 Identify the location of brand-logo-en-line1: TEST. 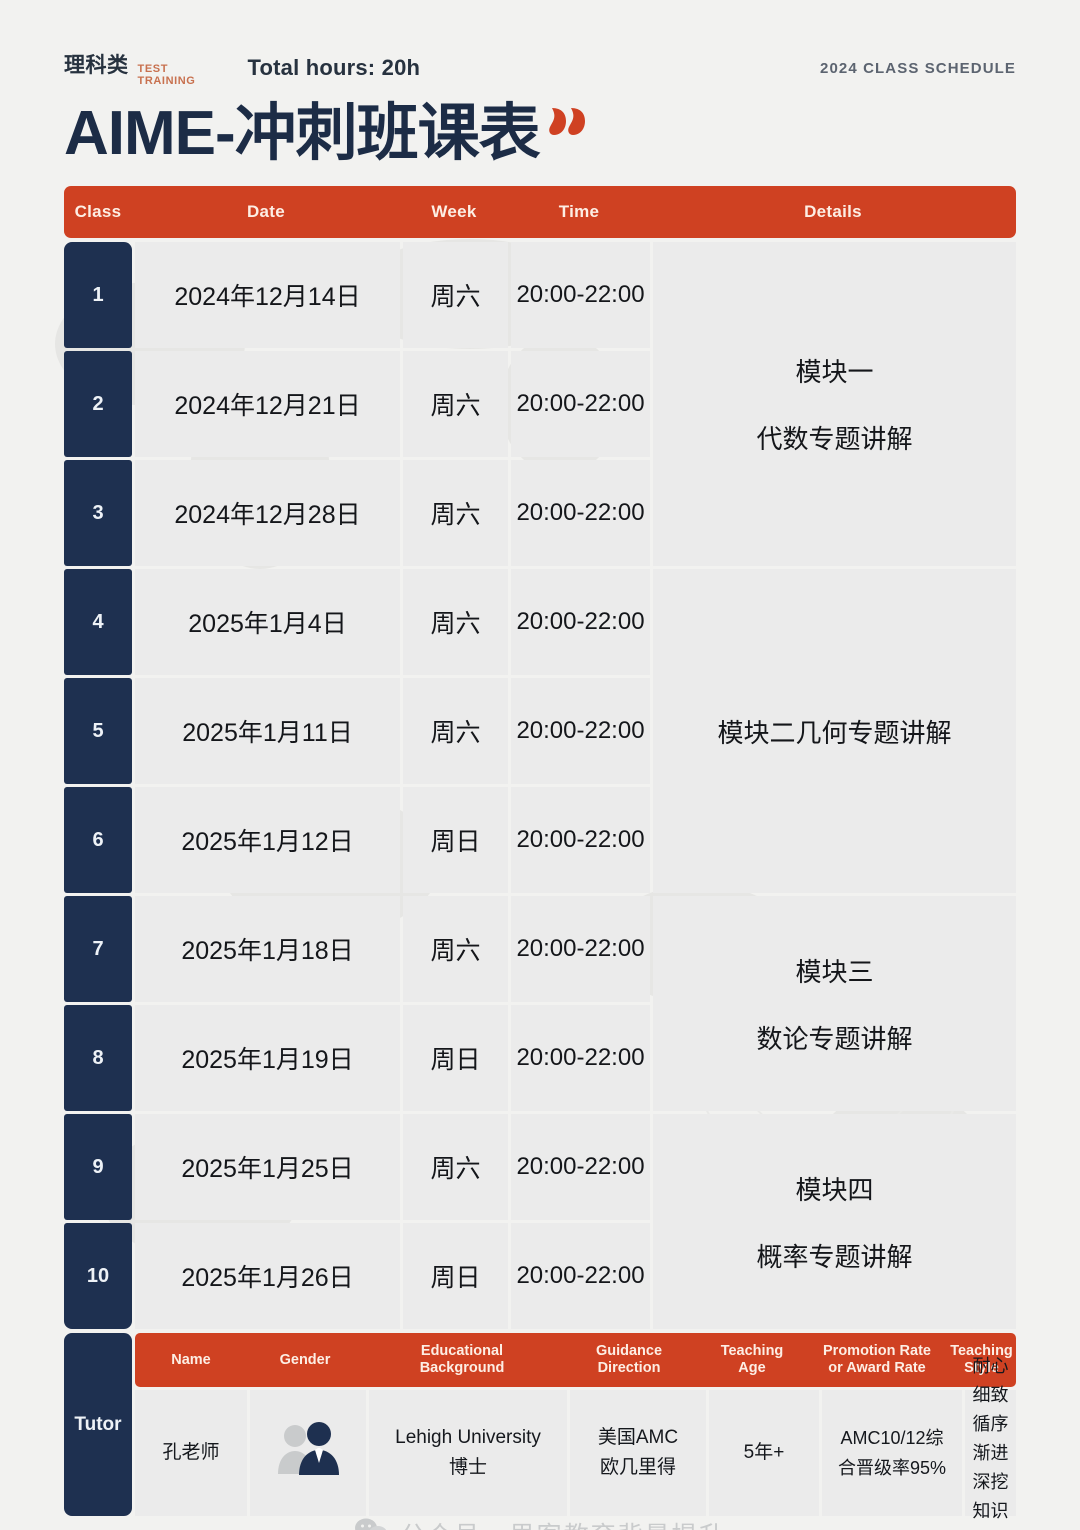
(153, 69).